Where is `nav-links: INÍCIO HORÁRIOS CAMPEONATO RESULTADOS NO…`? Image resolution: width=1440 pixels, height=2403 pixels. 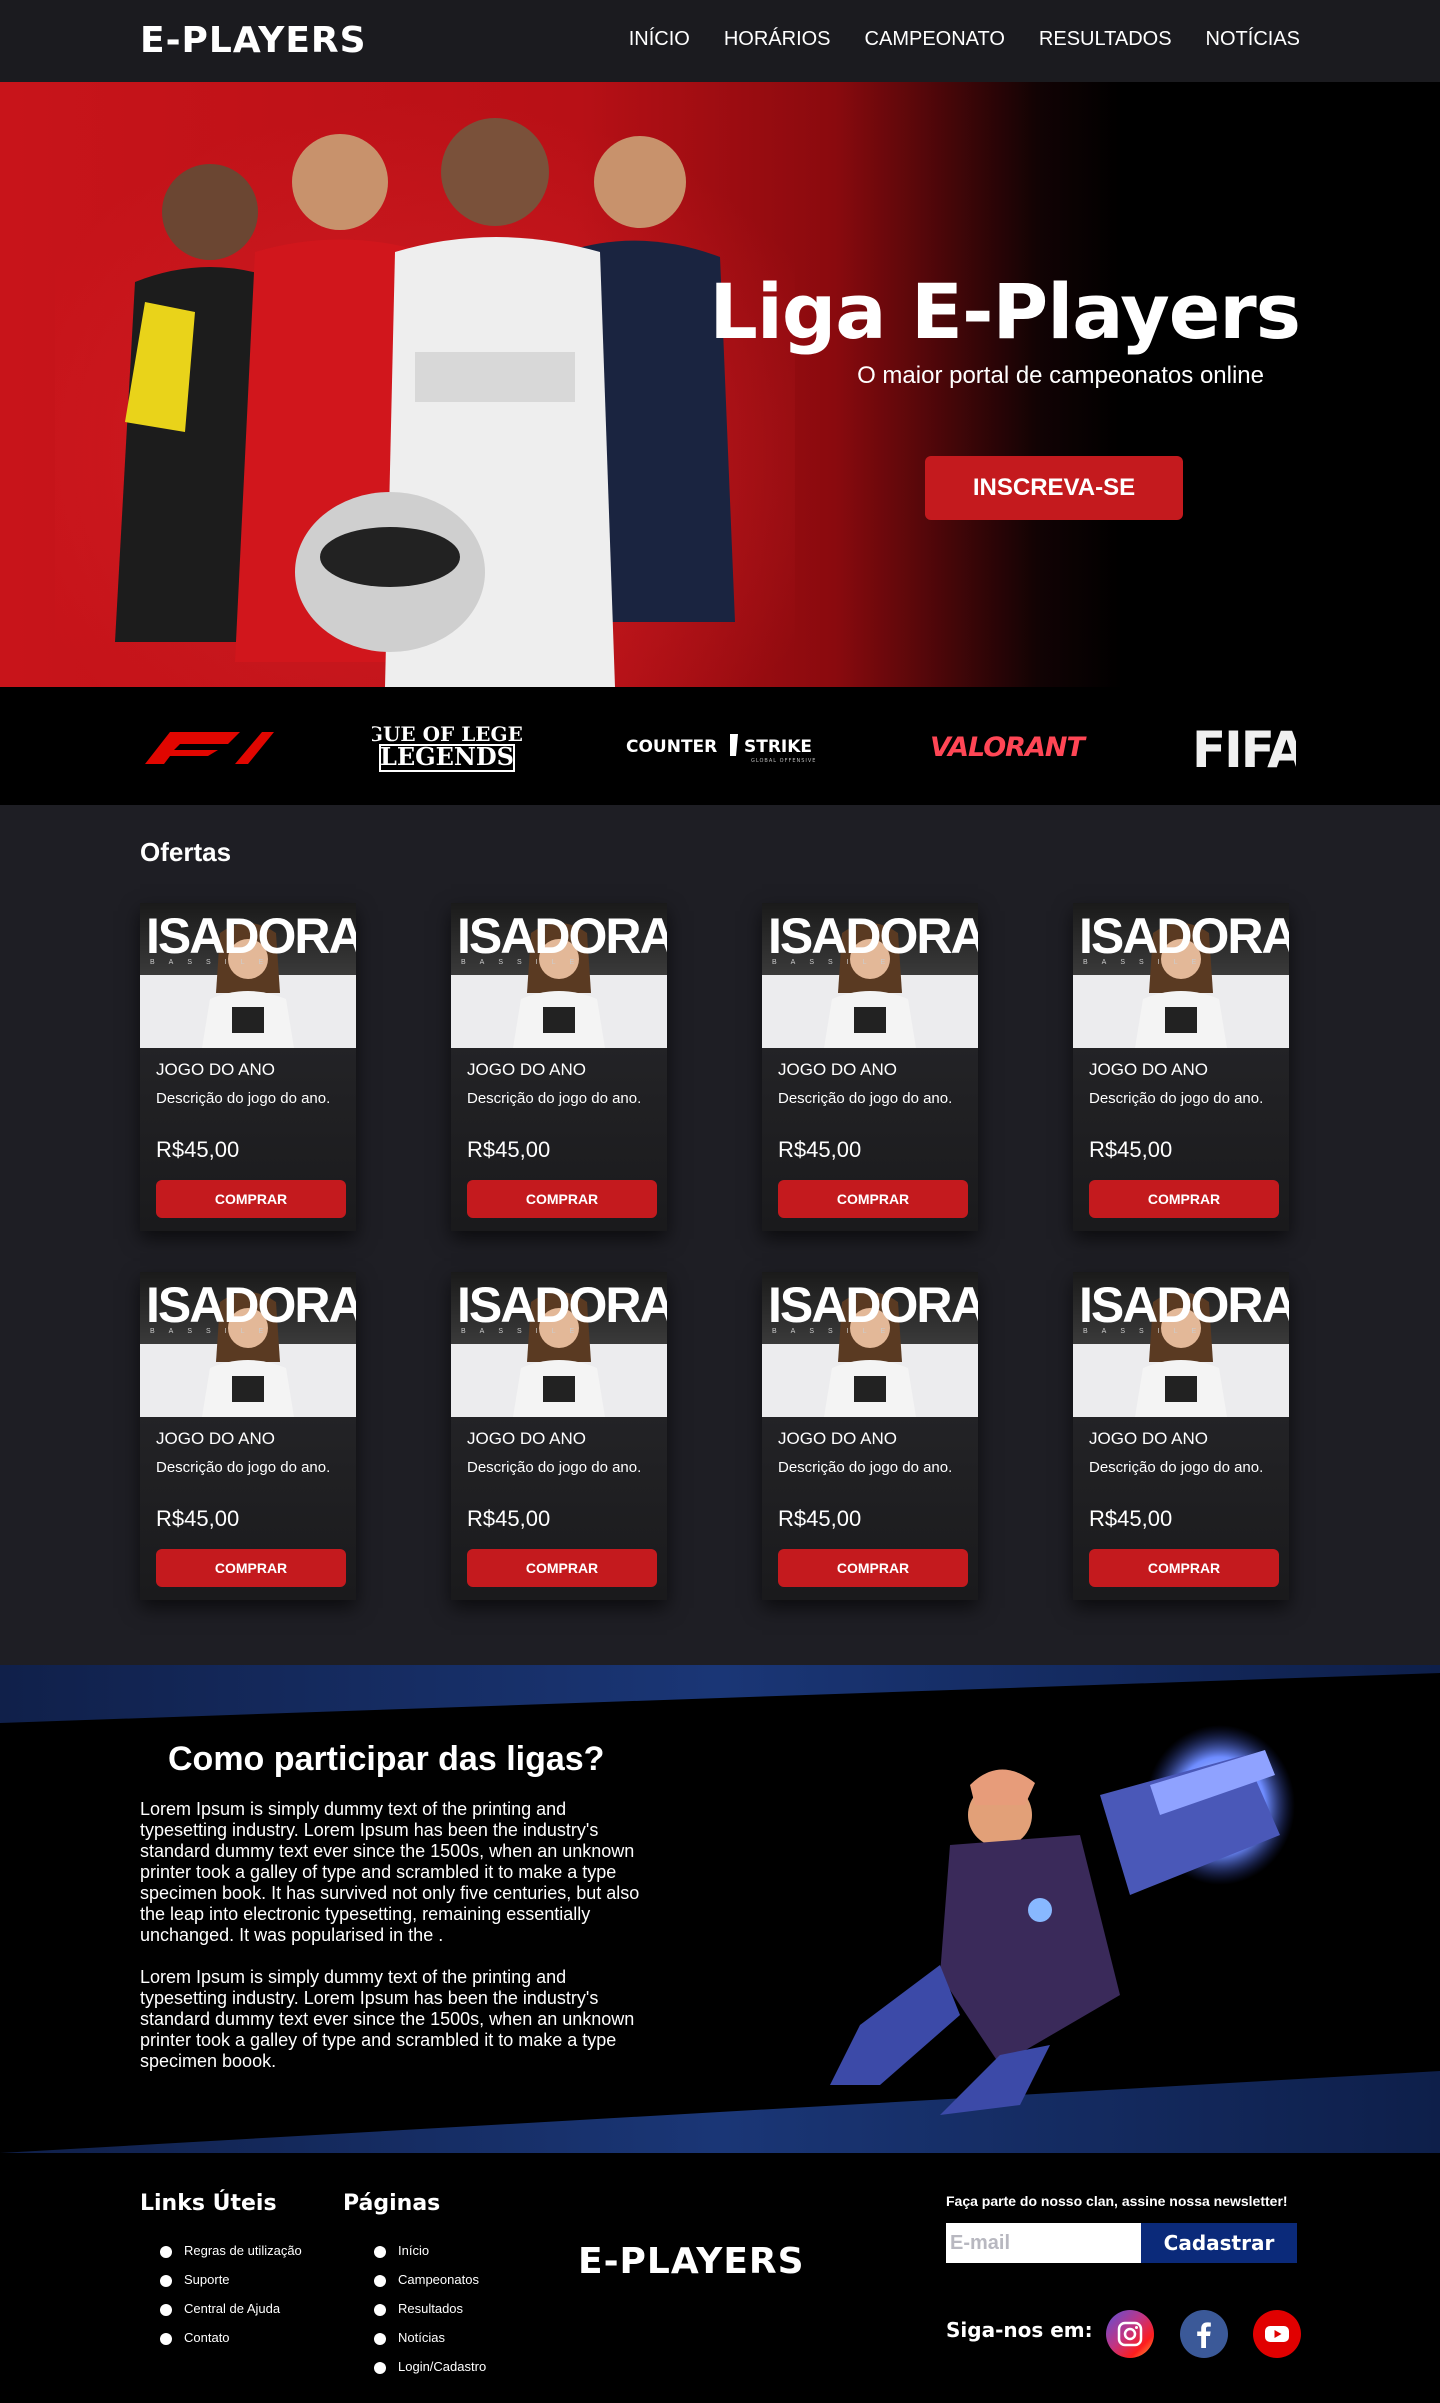
nav-links: INÍCIO HORÁRIOS CAMPEONATO RESULTADOS NO… is located at coordinates (964, 39).